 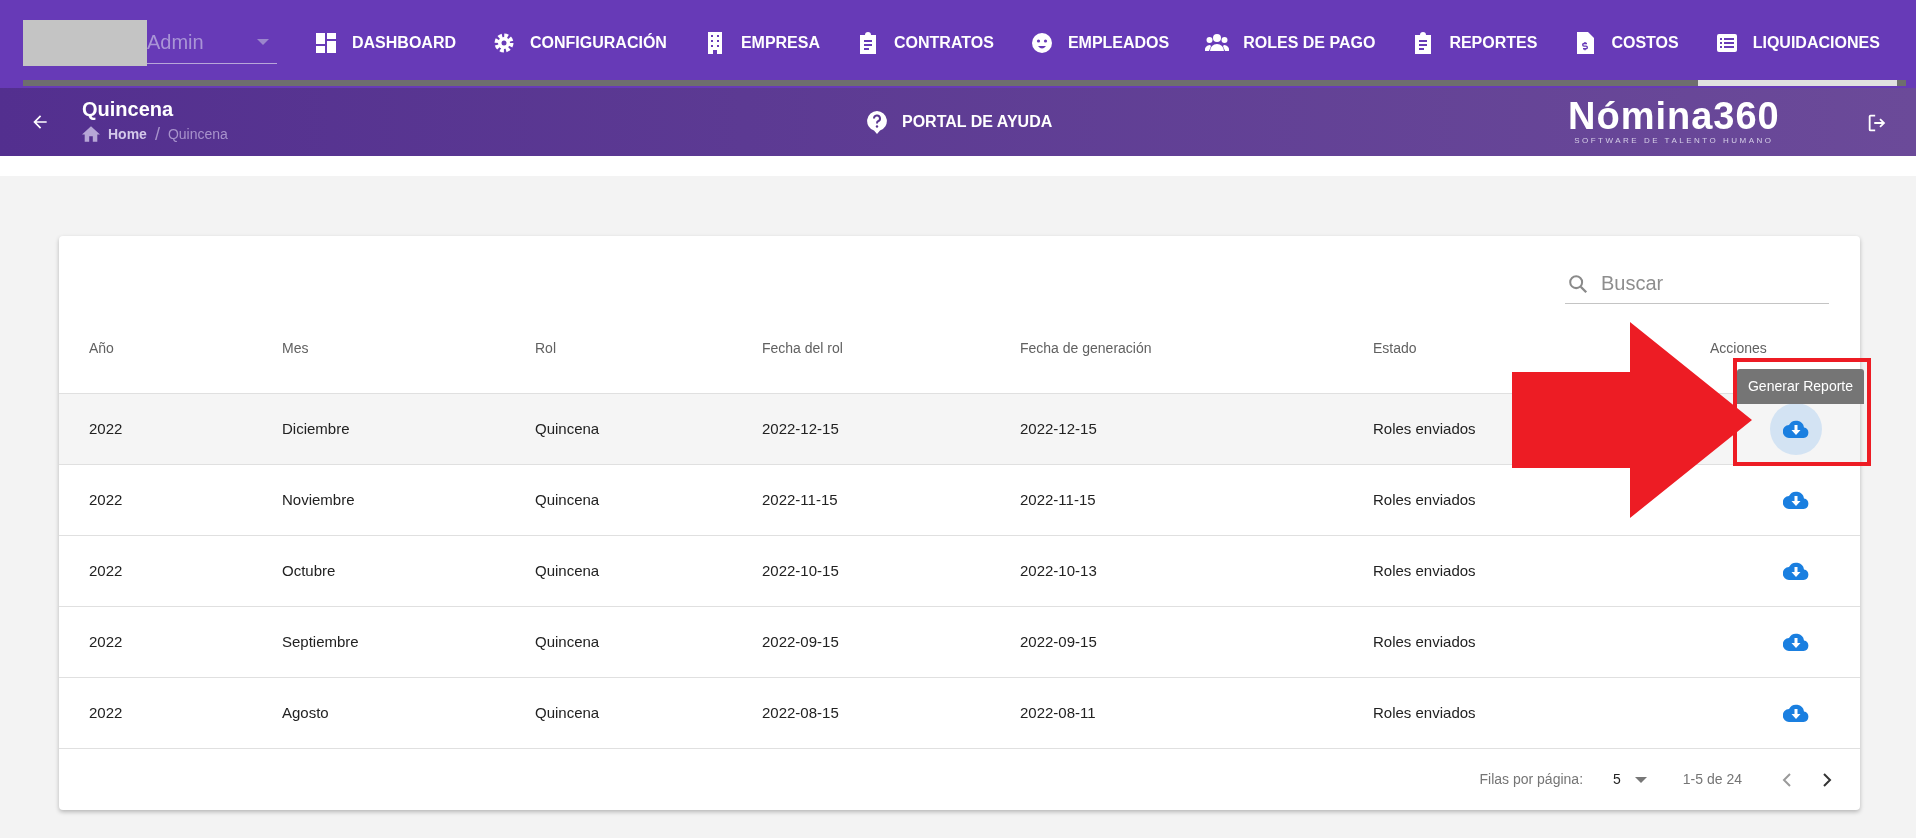 What do you see at coordinates (316, 428) in the screenshot?
I see `table-cell-text: Diciembre` at bounding box center [316, 428].